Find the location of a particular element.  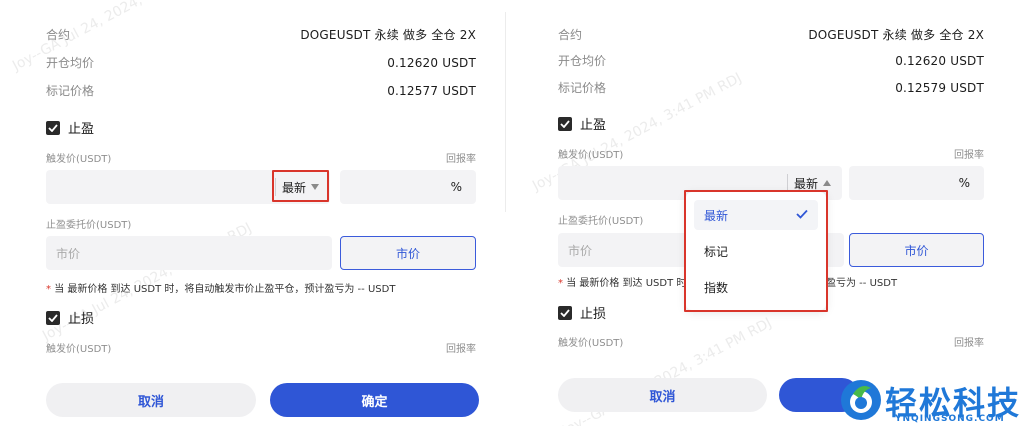

mark-price-value: 0.12579 USDT is located at coordinates (939, 87).